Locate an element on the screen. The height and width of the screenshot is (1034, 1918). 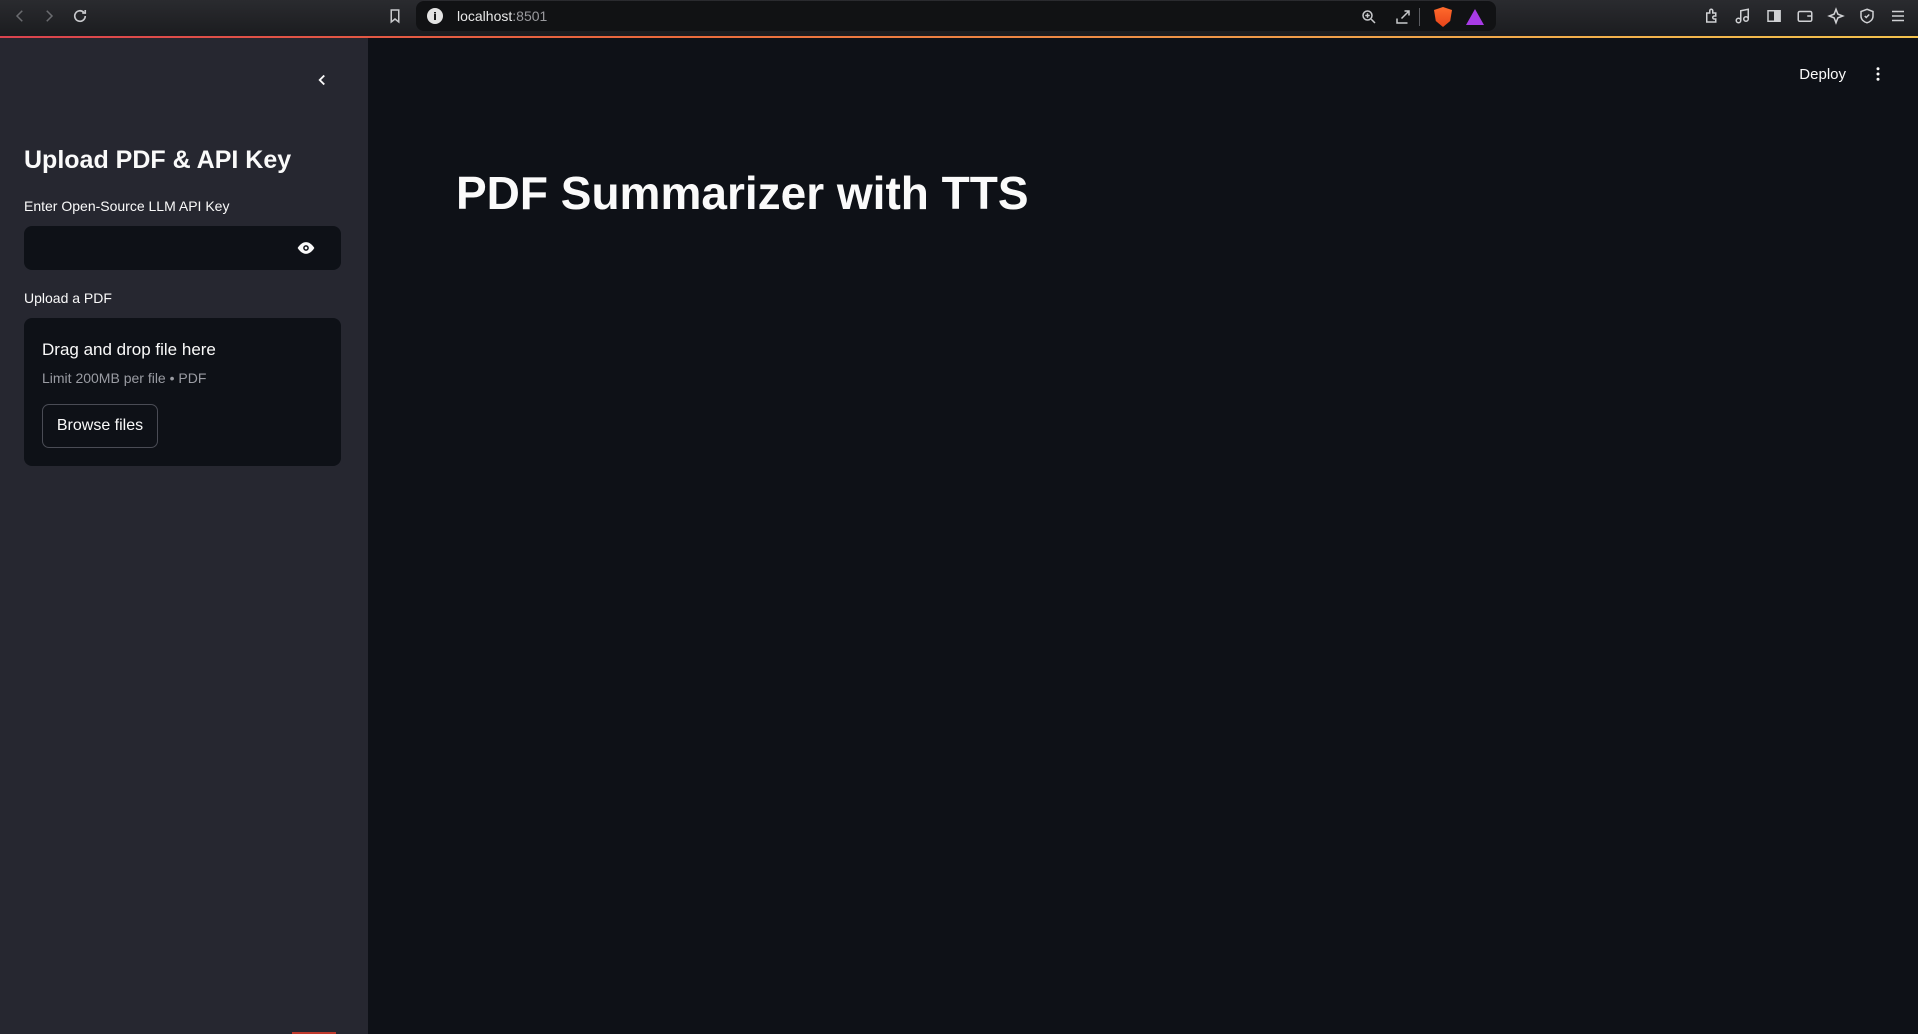
upload-label: Upload a PDF is located at coordinates (68, 298).